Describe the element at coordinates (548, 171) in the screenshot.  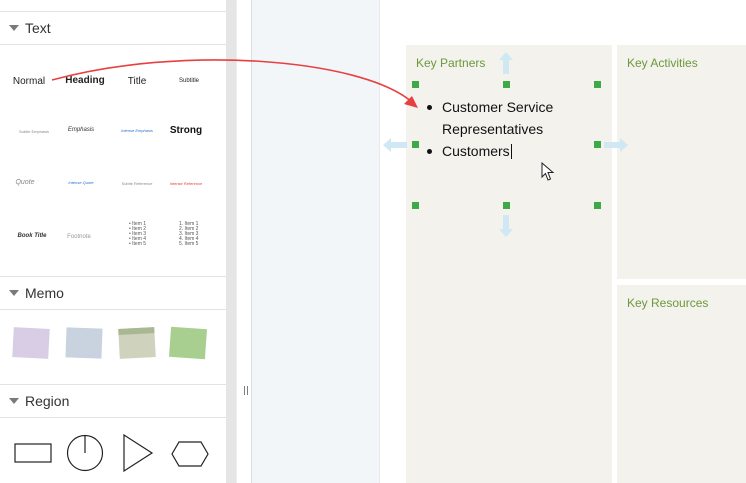
I see `mouse-pointer-icon` at that location.